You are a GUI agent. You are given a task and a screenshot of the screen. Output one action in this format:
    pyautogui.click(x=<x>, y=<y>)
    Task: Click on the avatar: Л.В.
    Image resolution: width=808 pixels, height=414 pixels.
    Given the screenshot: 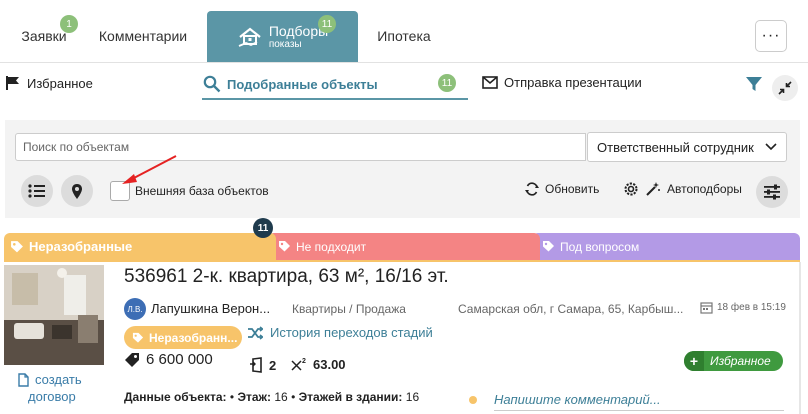 What is the action you would take?
    pyautogui.click(x=135, y=309)
    